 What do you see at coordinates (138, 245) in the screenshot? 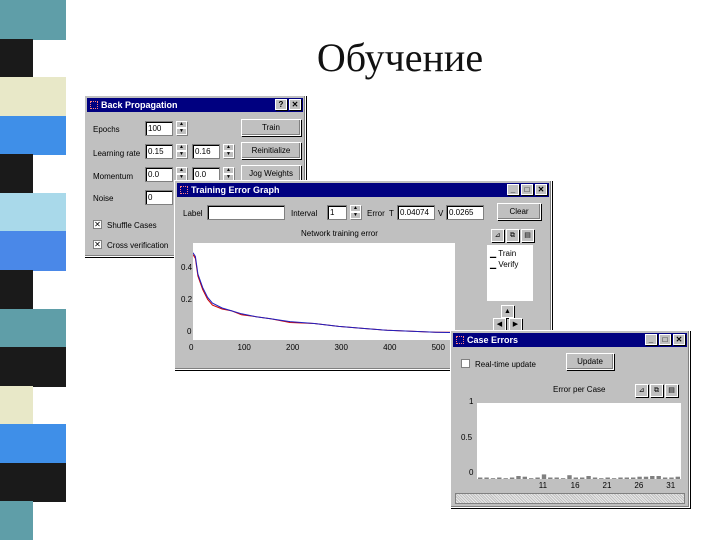
I see `cross-verification-label: Cross verification` at bounding box center [138, 245].